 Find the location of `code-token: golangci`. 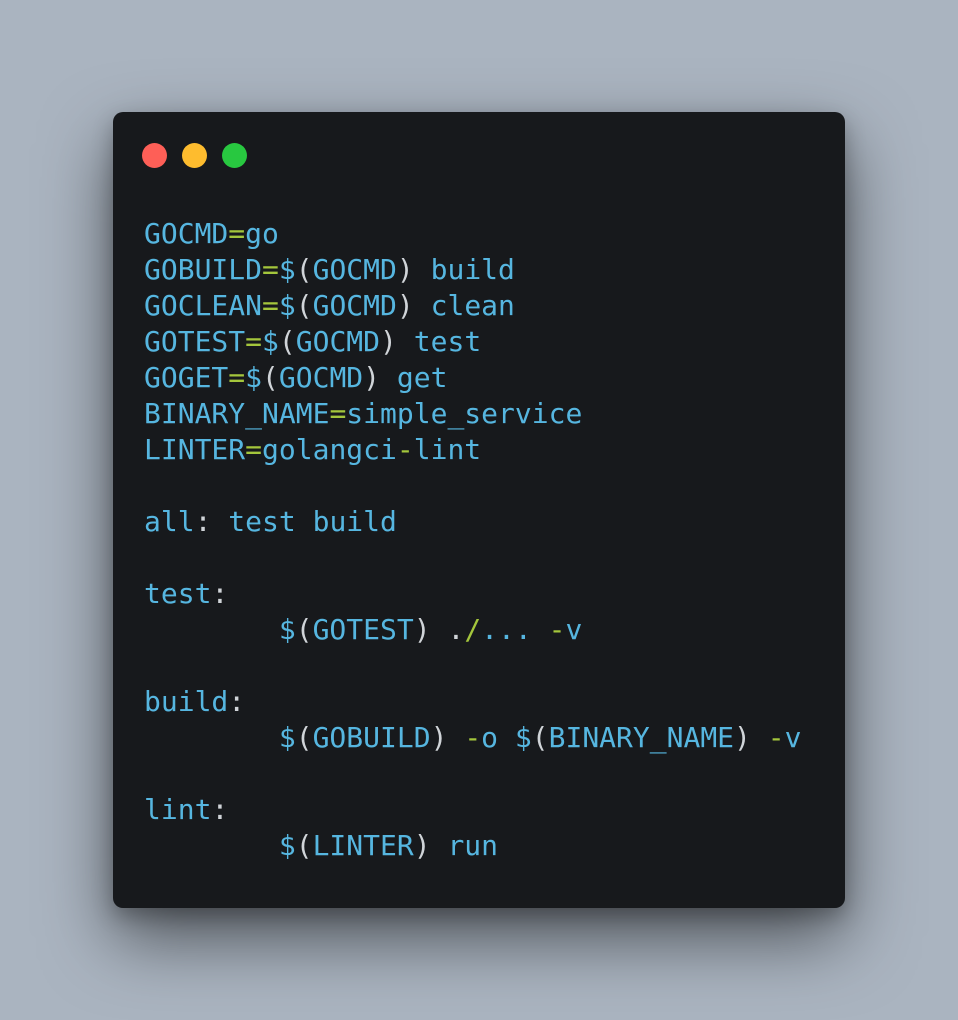

code-token: golangci is located at coordinates (329, 449).